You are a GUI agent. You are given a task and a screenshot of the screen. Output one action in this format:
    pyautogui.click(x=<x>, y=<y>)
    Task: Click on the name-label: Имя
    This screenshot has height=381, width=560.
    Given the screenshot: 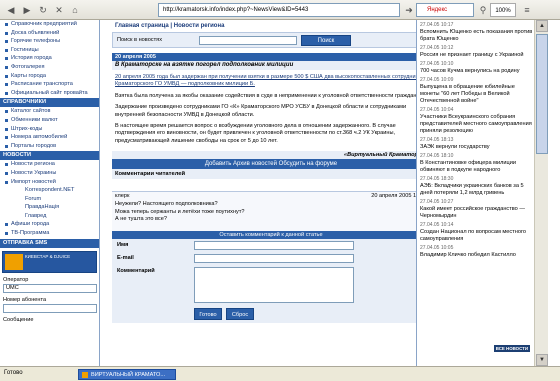 What is the action you would take?
    pyautogui.click(x=123, y=245)
    